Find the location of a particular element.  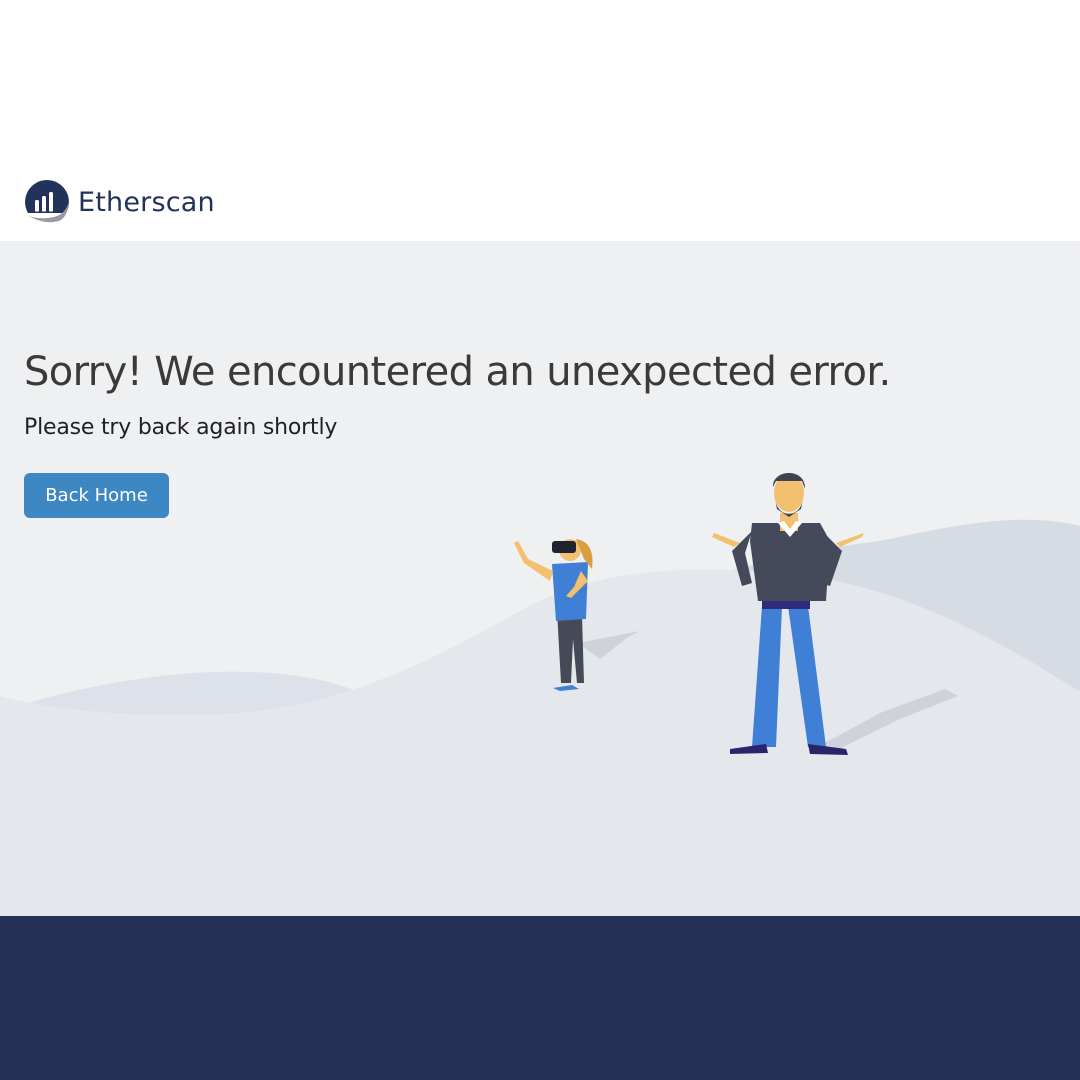

error-subtitle: Please try back again shortly is located at coordinates (181, 427).